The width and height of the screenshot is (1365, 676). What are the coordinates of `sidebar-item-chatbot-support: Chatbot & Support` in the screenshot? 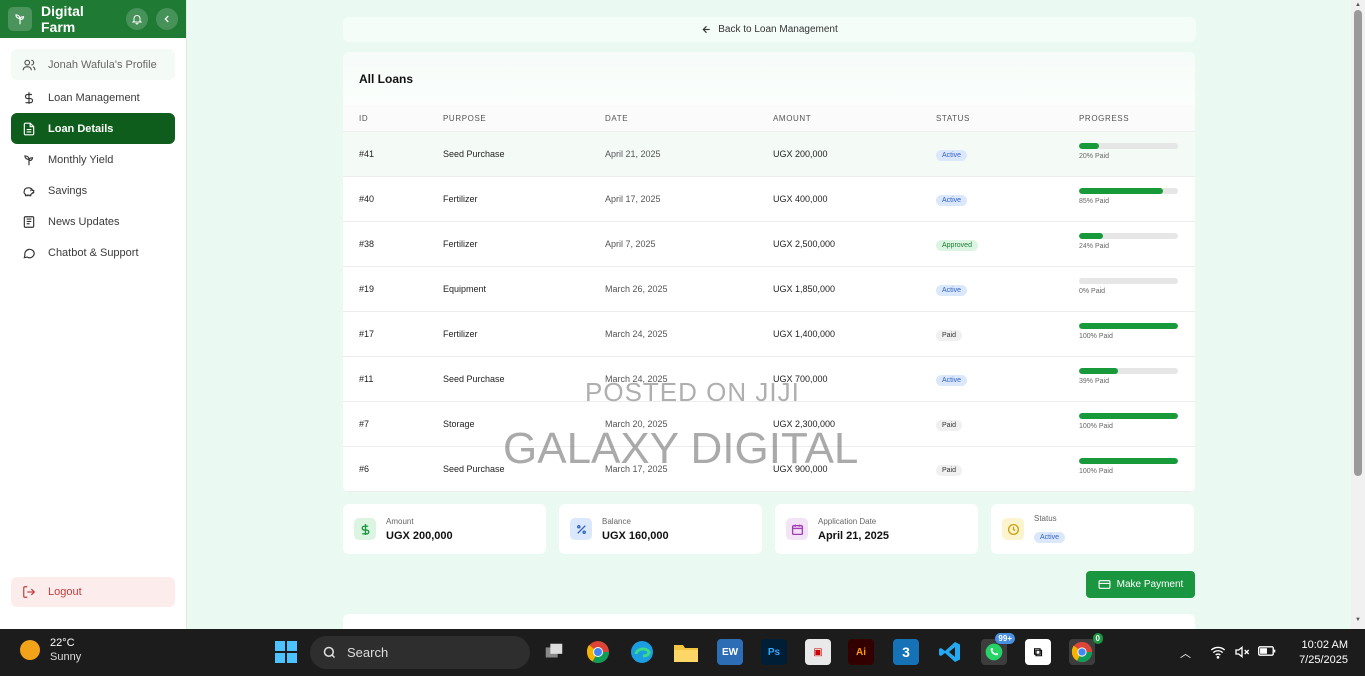 It's located at (93, 252).